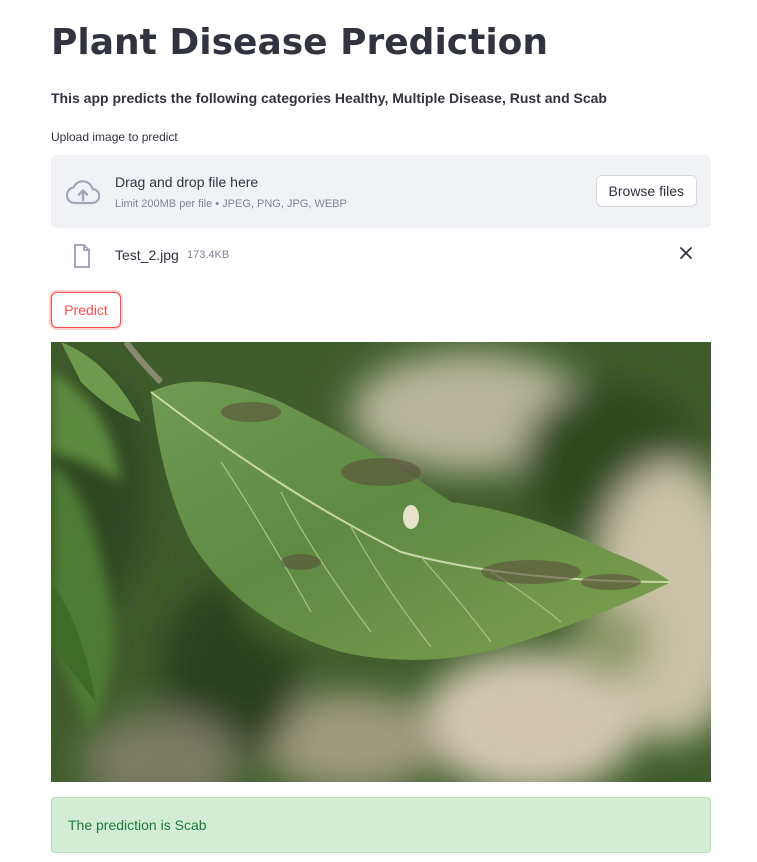 The height and width of the screenshot is (862, 757). What do you see at coordinates (381, 255) in the screenshot?
I see `uploaded-file-row: Test_2.jpg 173.4KB` at bounding box center [381, 255].